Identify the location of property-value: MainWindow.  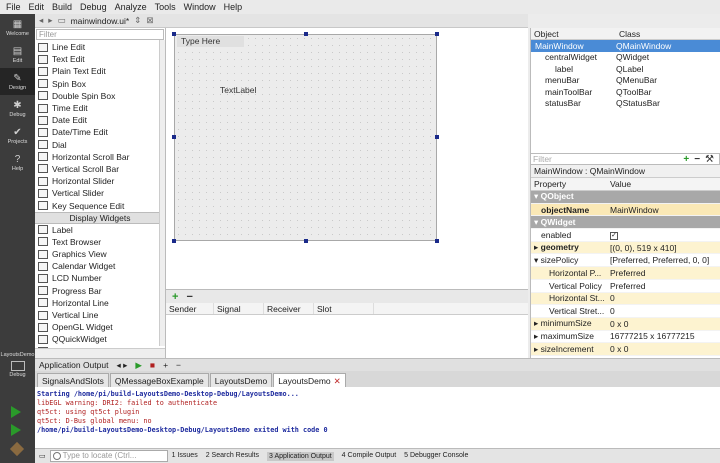
(663, 210).